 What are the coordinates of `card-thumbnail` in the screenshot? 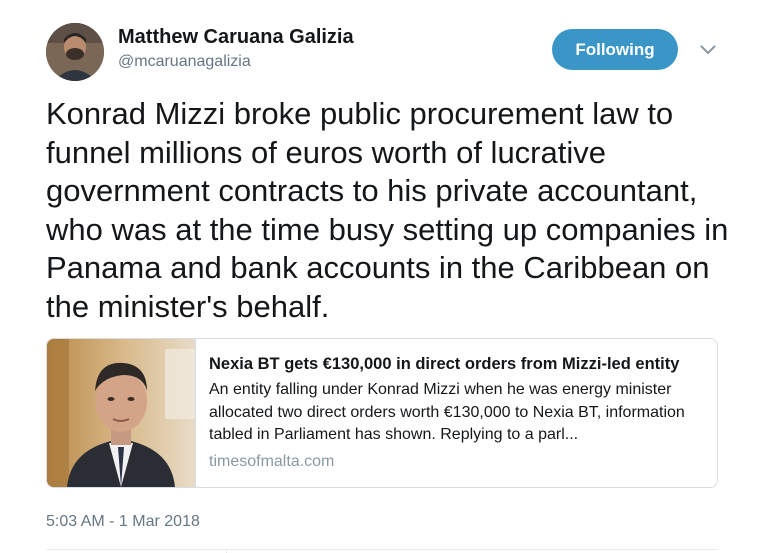 It's located at (121, 413).